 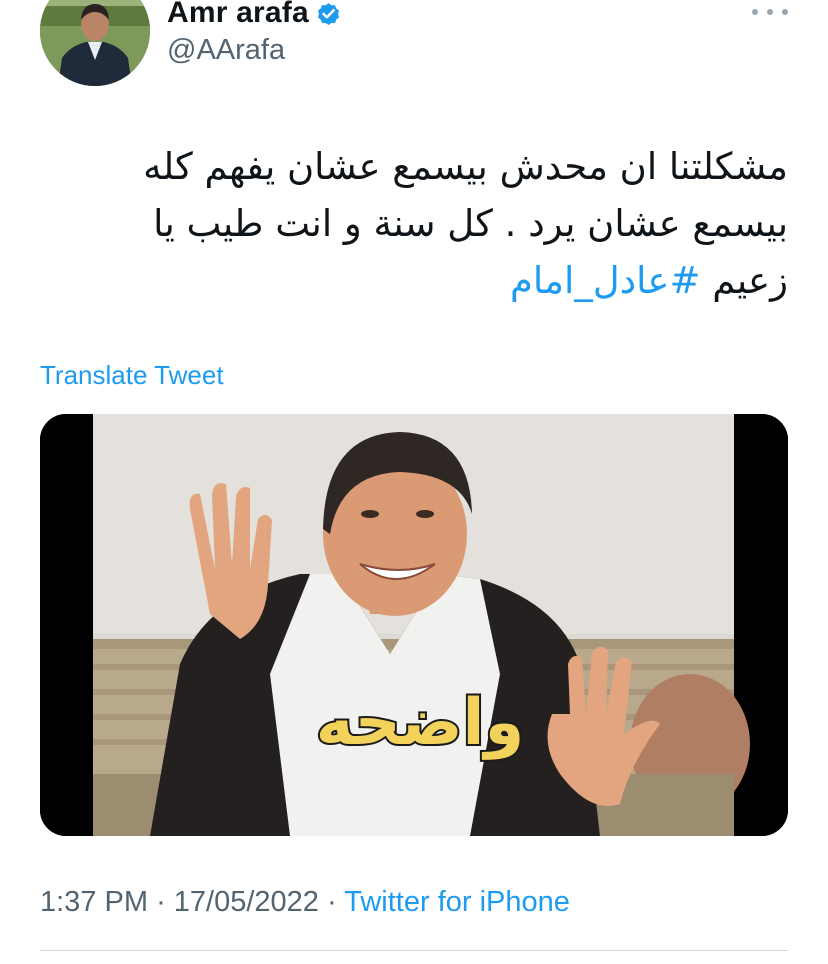 I want to click on more-options-button, so click(x=770, y=12).